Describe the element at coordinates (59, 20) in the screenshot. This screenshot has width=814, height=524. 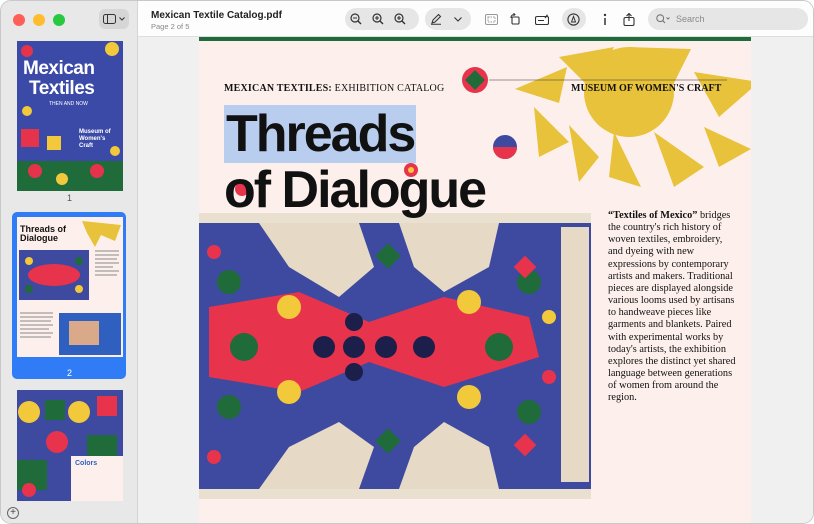
I see `zoom-window-button` at that location.